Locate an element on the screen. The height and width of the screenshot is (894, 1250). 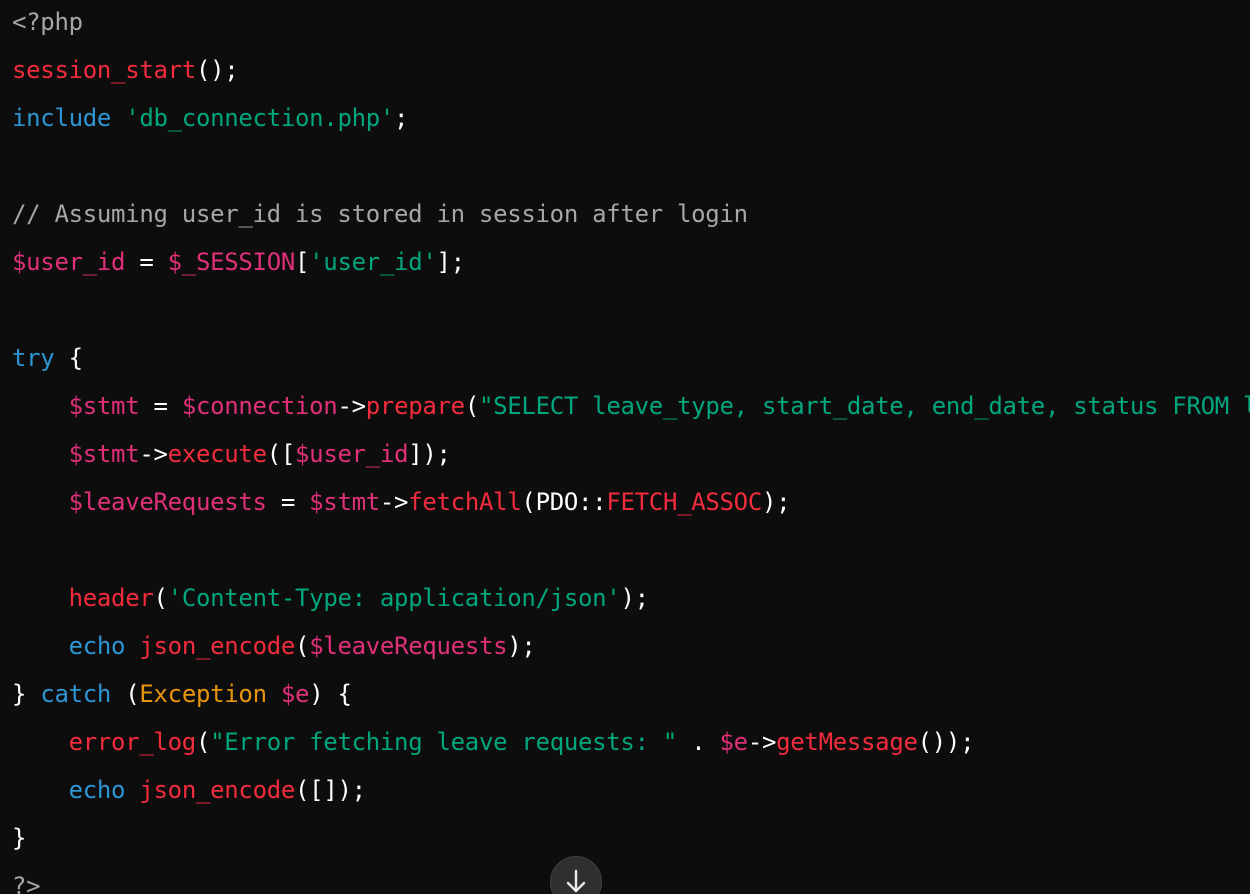
code-line: include 'db_connection.php'; is located at coordinates (210, 118).